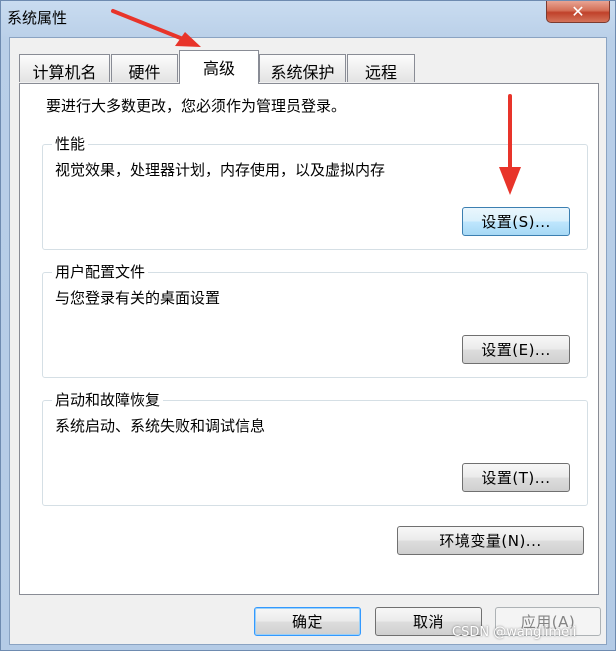 Image resolution: width=616 pixels, height=651 pixels. What do you see at coordinates (514, 632) in the screenshot?
I see `watermark: CSDN @wanglimeii` at bounding box center [514, 632].